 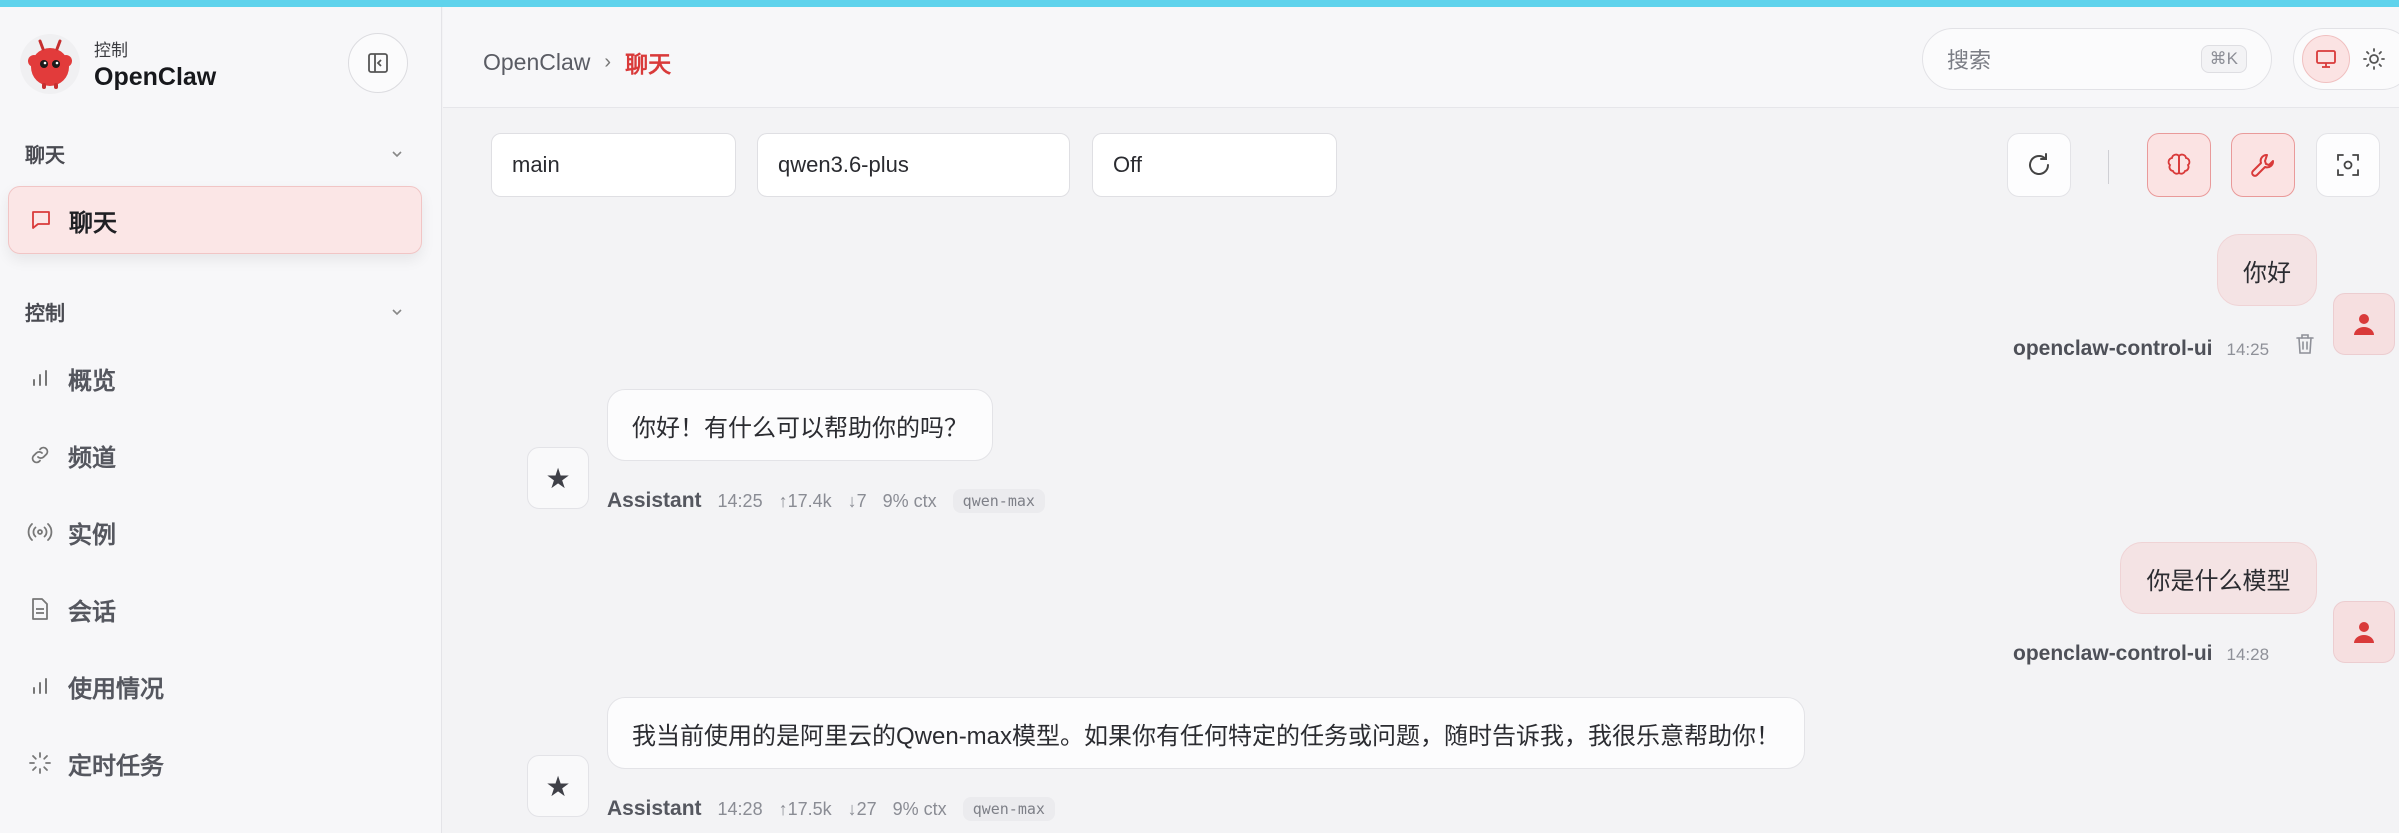 What do you see at coordinates (1969, 60) in the screenshot?
I see `search-placeholder: 搜索` at bounding box center [1969, 60].